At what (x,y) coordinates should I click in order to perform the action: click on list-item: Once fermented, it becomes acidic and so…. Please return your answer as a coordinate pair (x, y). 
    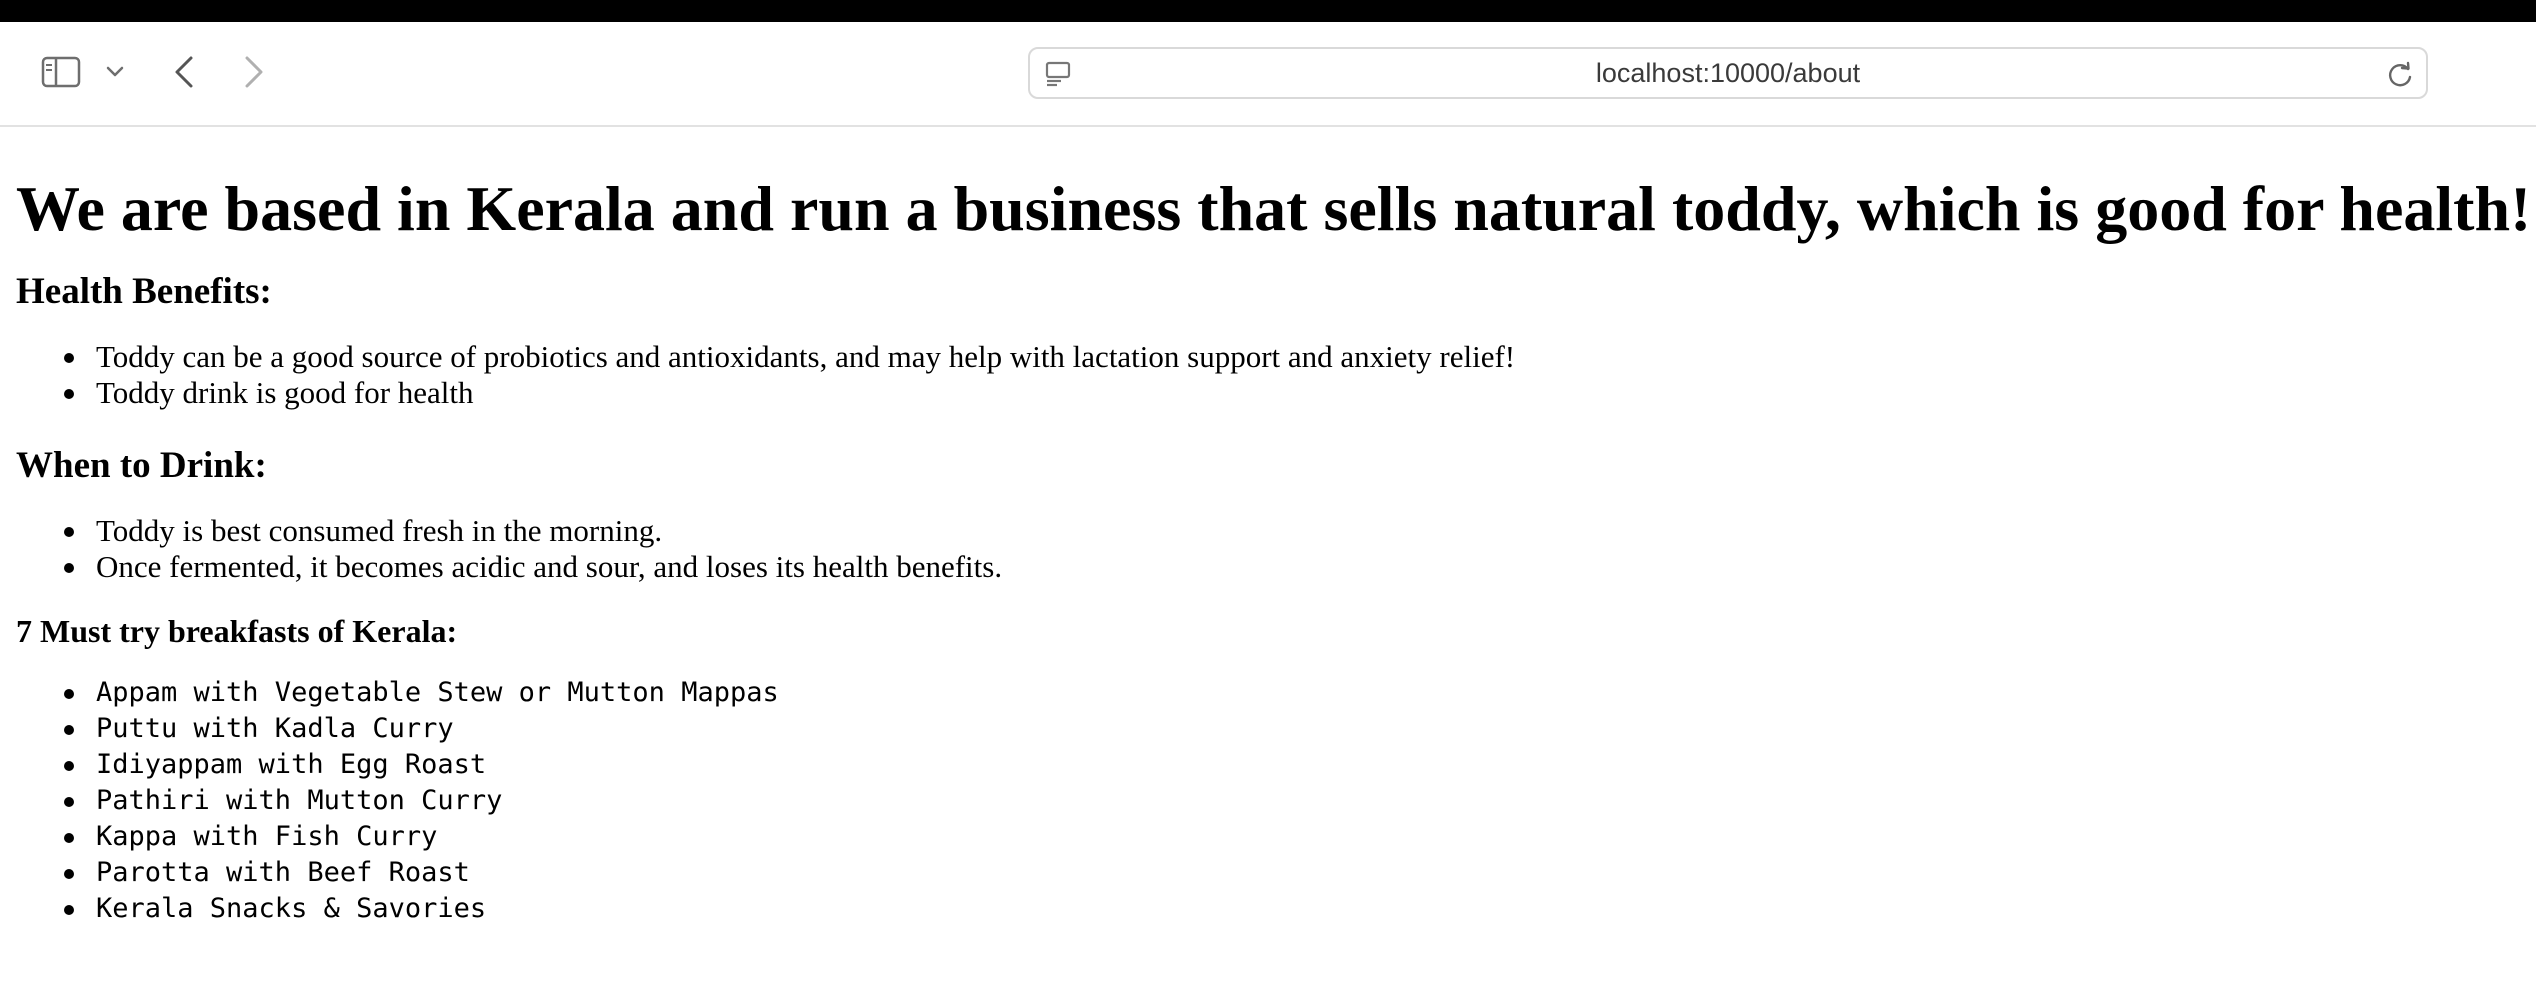
    Looking at the image, I should click on (1295, 567).